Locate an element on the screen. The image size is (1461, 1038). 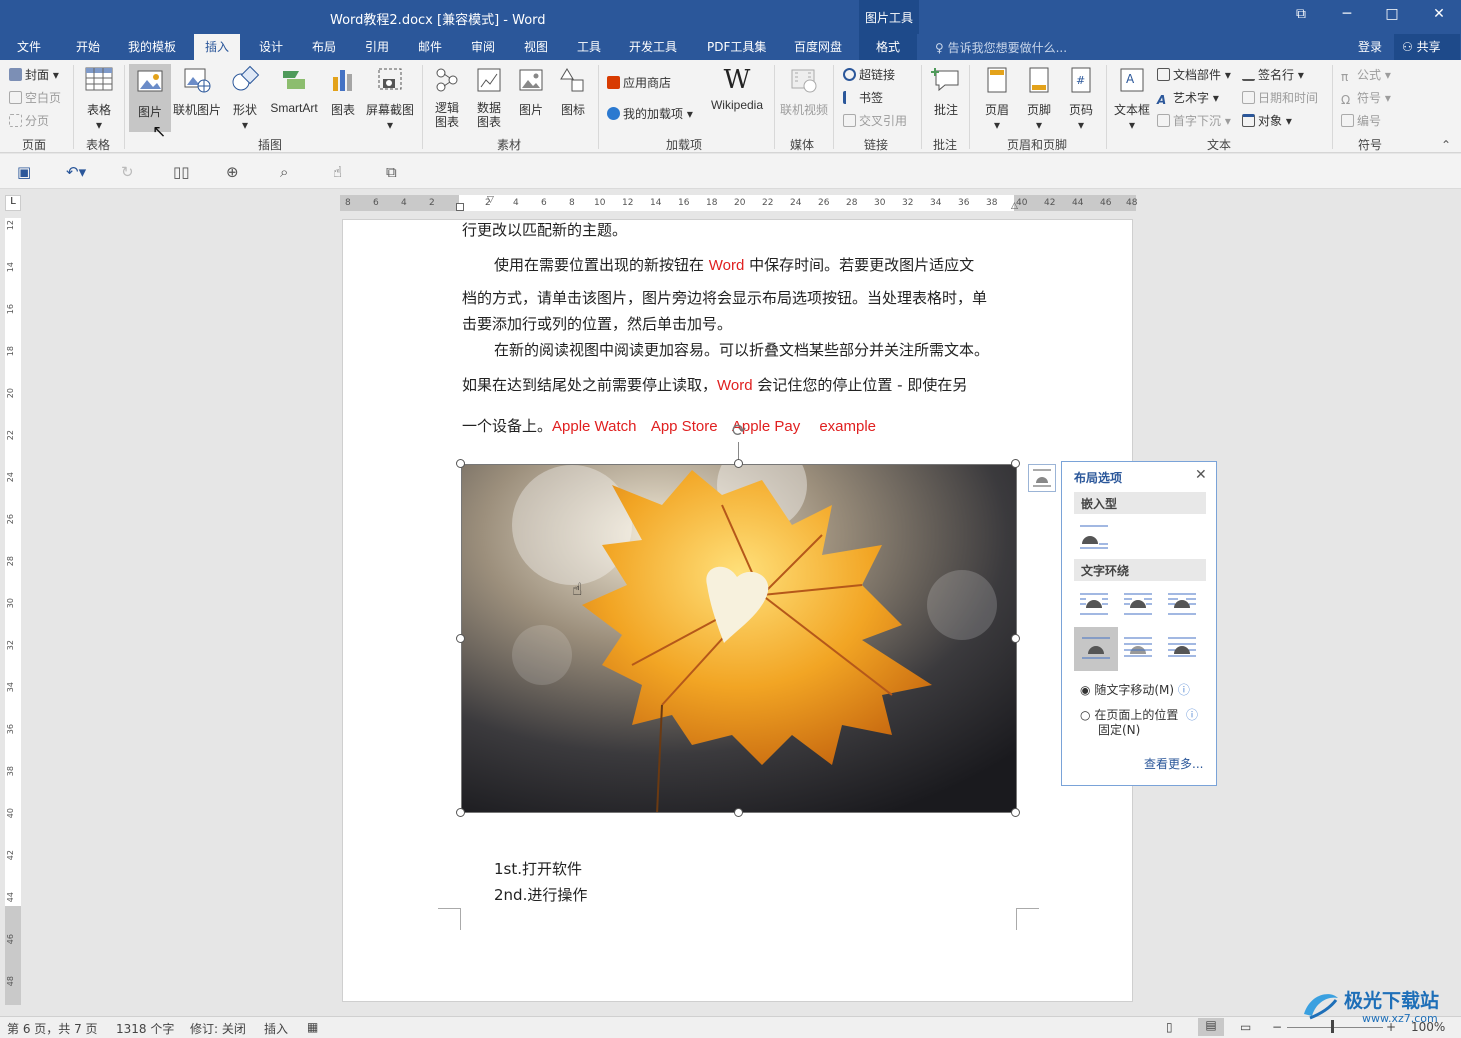
share-button: ⚇ 共享 is located at coordinates (1427, 47).